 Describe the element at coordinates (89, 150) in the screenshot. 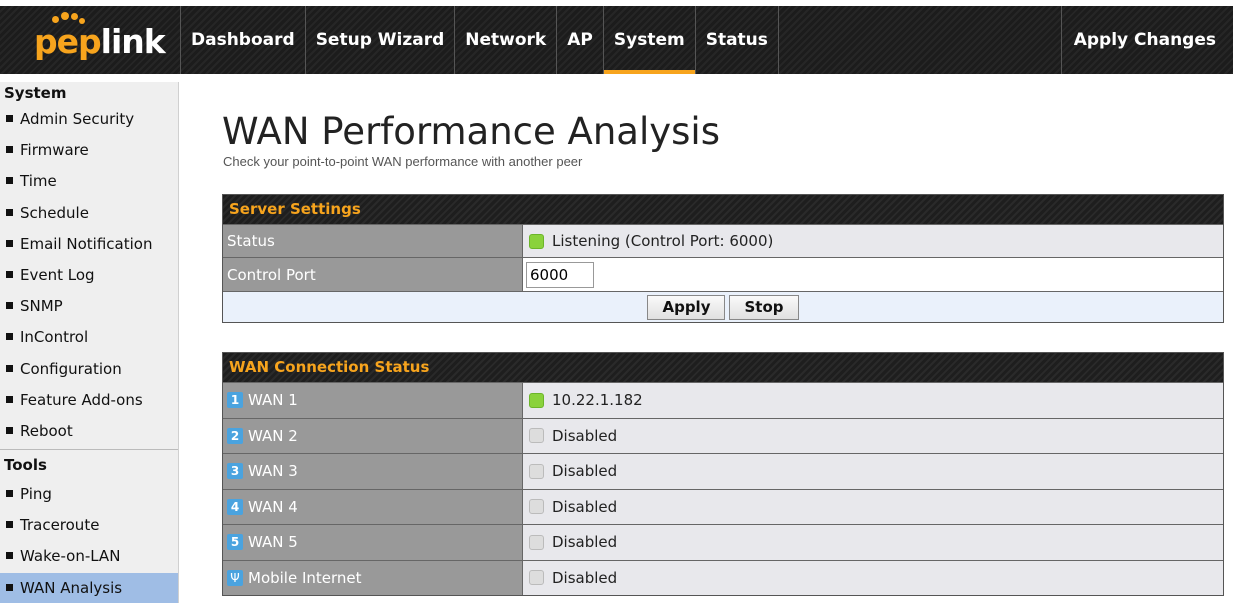

I see `sidebar-item-firmware: Firmware` at that location.